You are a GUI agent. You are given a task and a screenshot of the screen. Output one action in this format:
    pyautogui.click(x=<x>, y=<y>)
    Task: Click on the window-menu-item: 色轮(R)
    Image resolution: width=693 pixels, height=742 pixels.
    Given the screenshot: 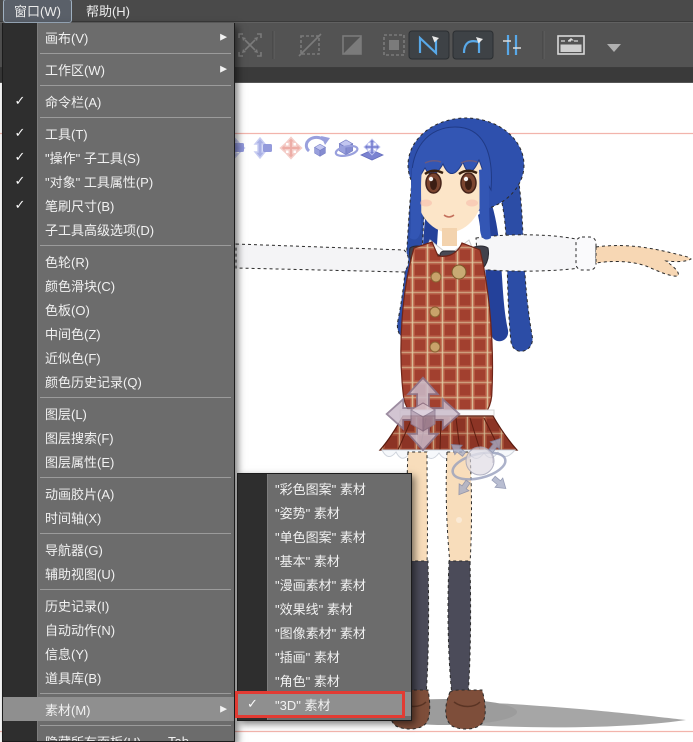 What is the action you would take?
    pyautogui.click(x=118, y=261)
    